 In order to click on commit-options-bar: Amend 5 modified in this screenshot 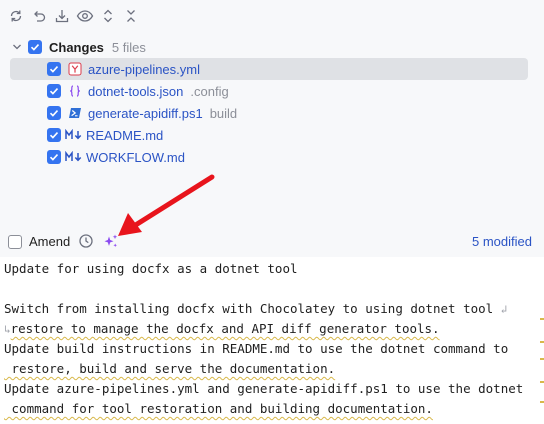, I will do `click(272, 242)`.